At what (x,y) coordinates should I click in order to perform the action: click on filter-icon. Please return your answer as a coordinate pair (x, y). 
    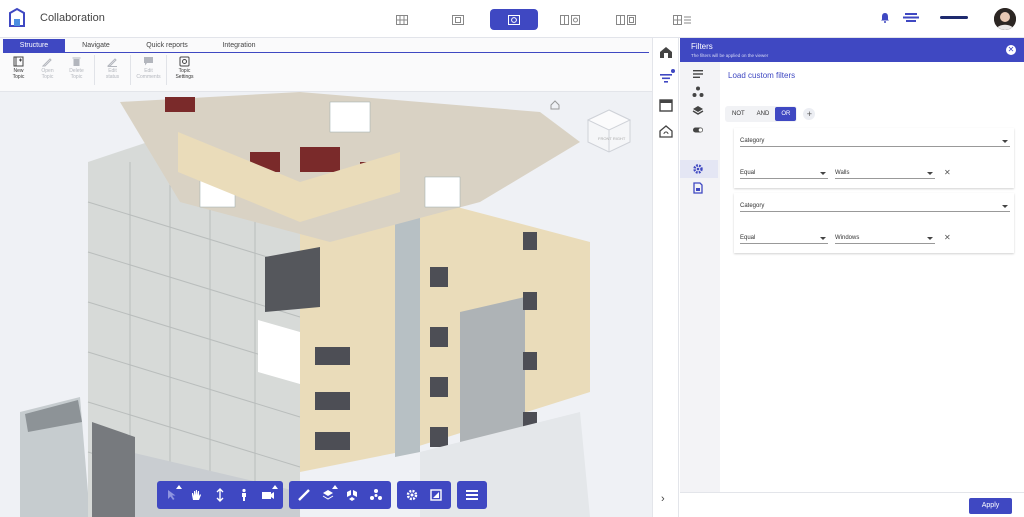
    Looking at the image, I should click on (666, 78).